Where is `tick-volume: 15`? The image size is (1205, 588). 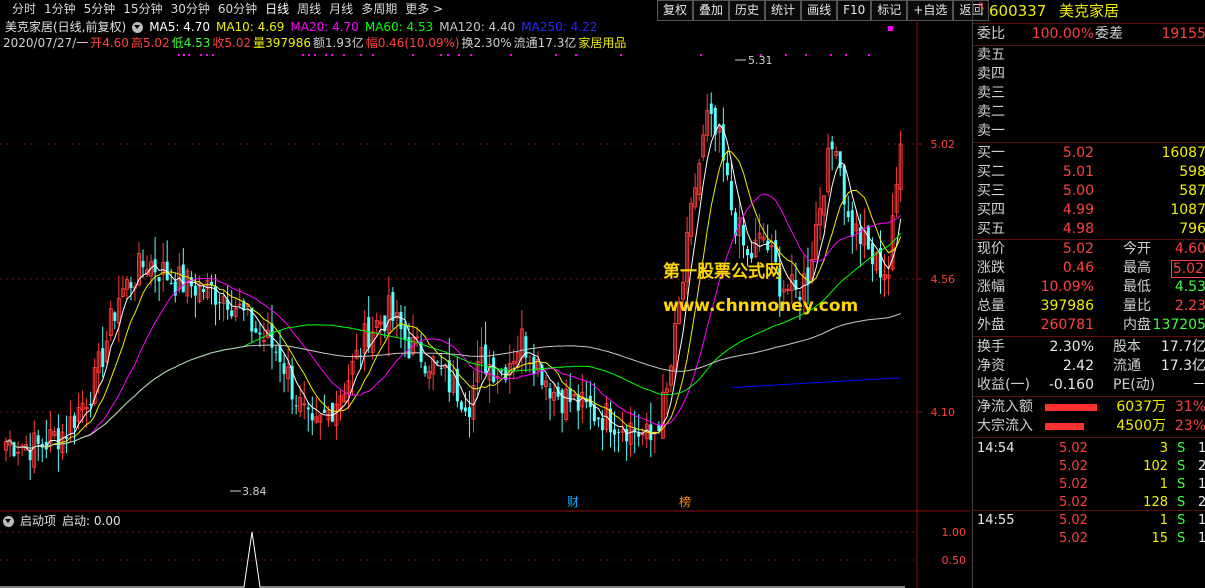 tick-volume: 15 is located at coordinates (1159, 538).